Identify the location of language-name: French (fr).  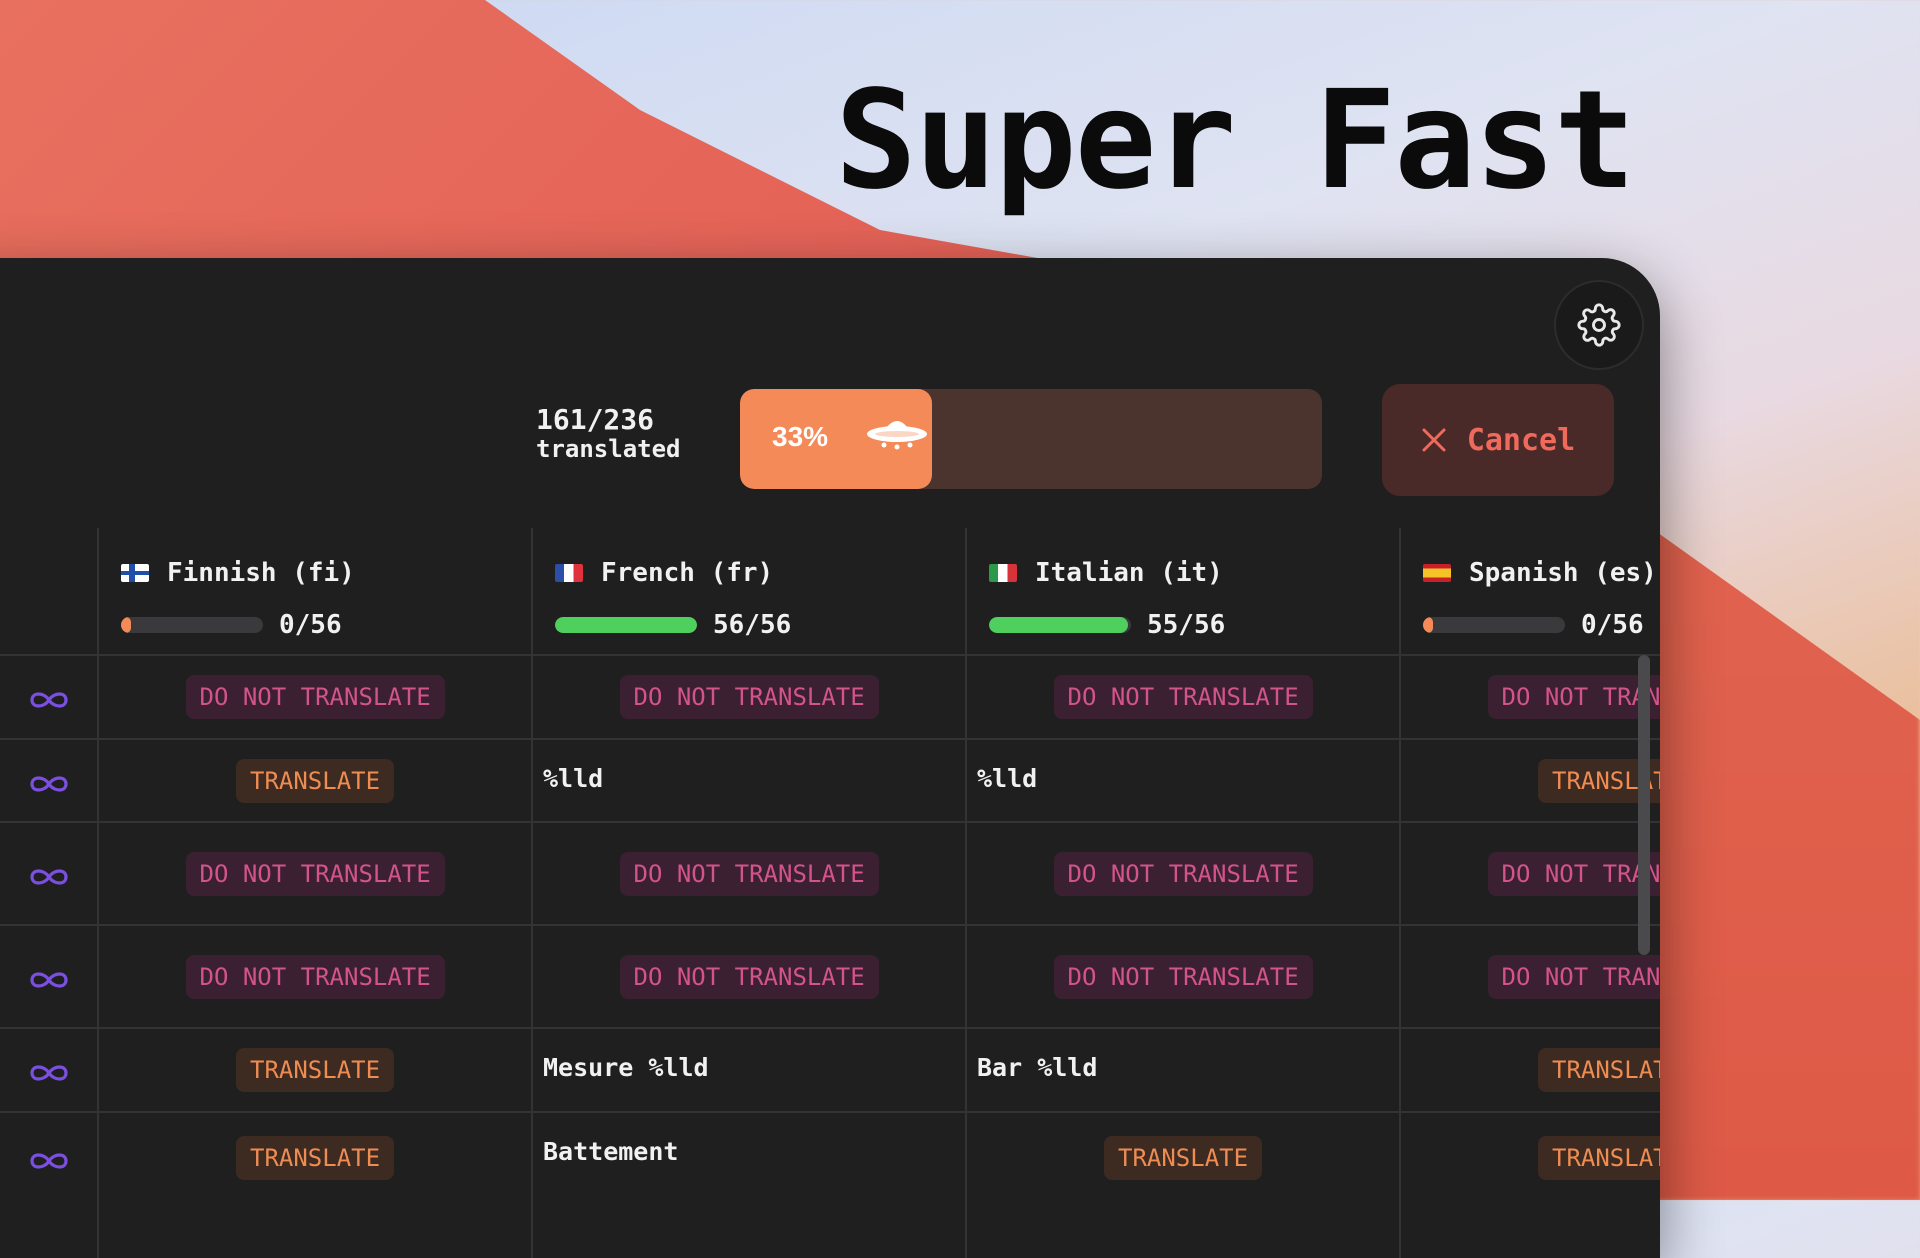
(664, 573).